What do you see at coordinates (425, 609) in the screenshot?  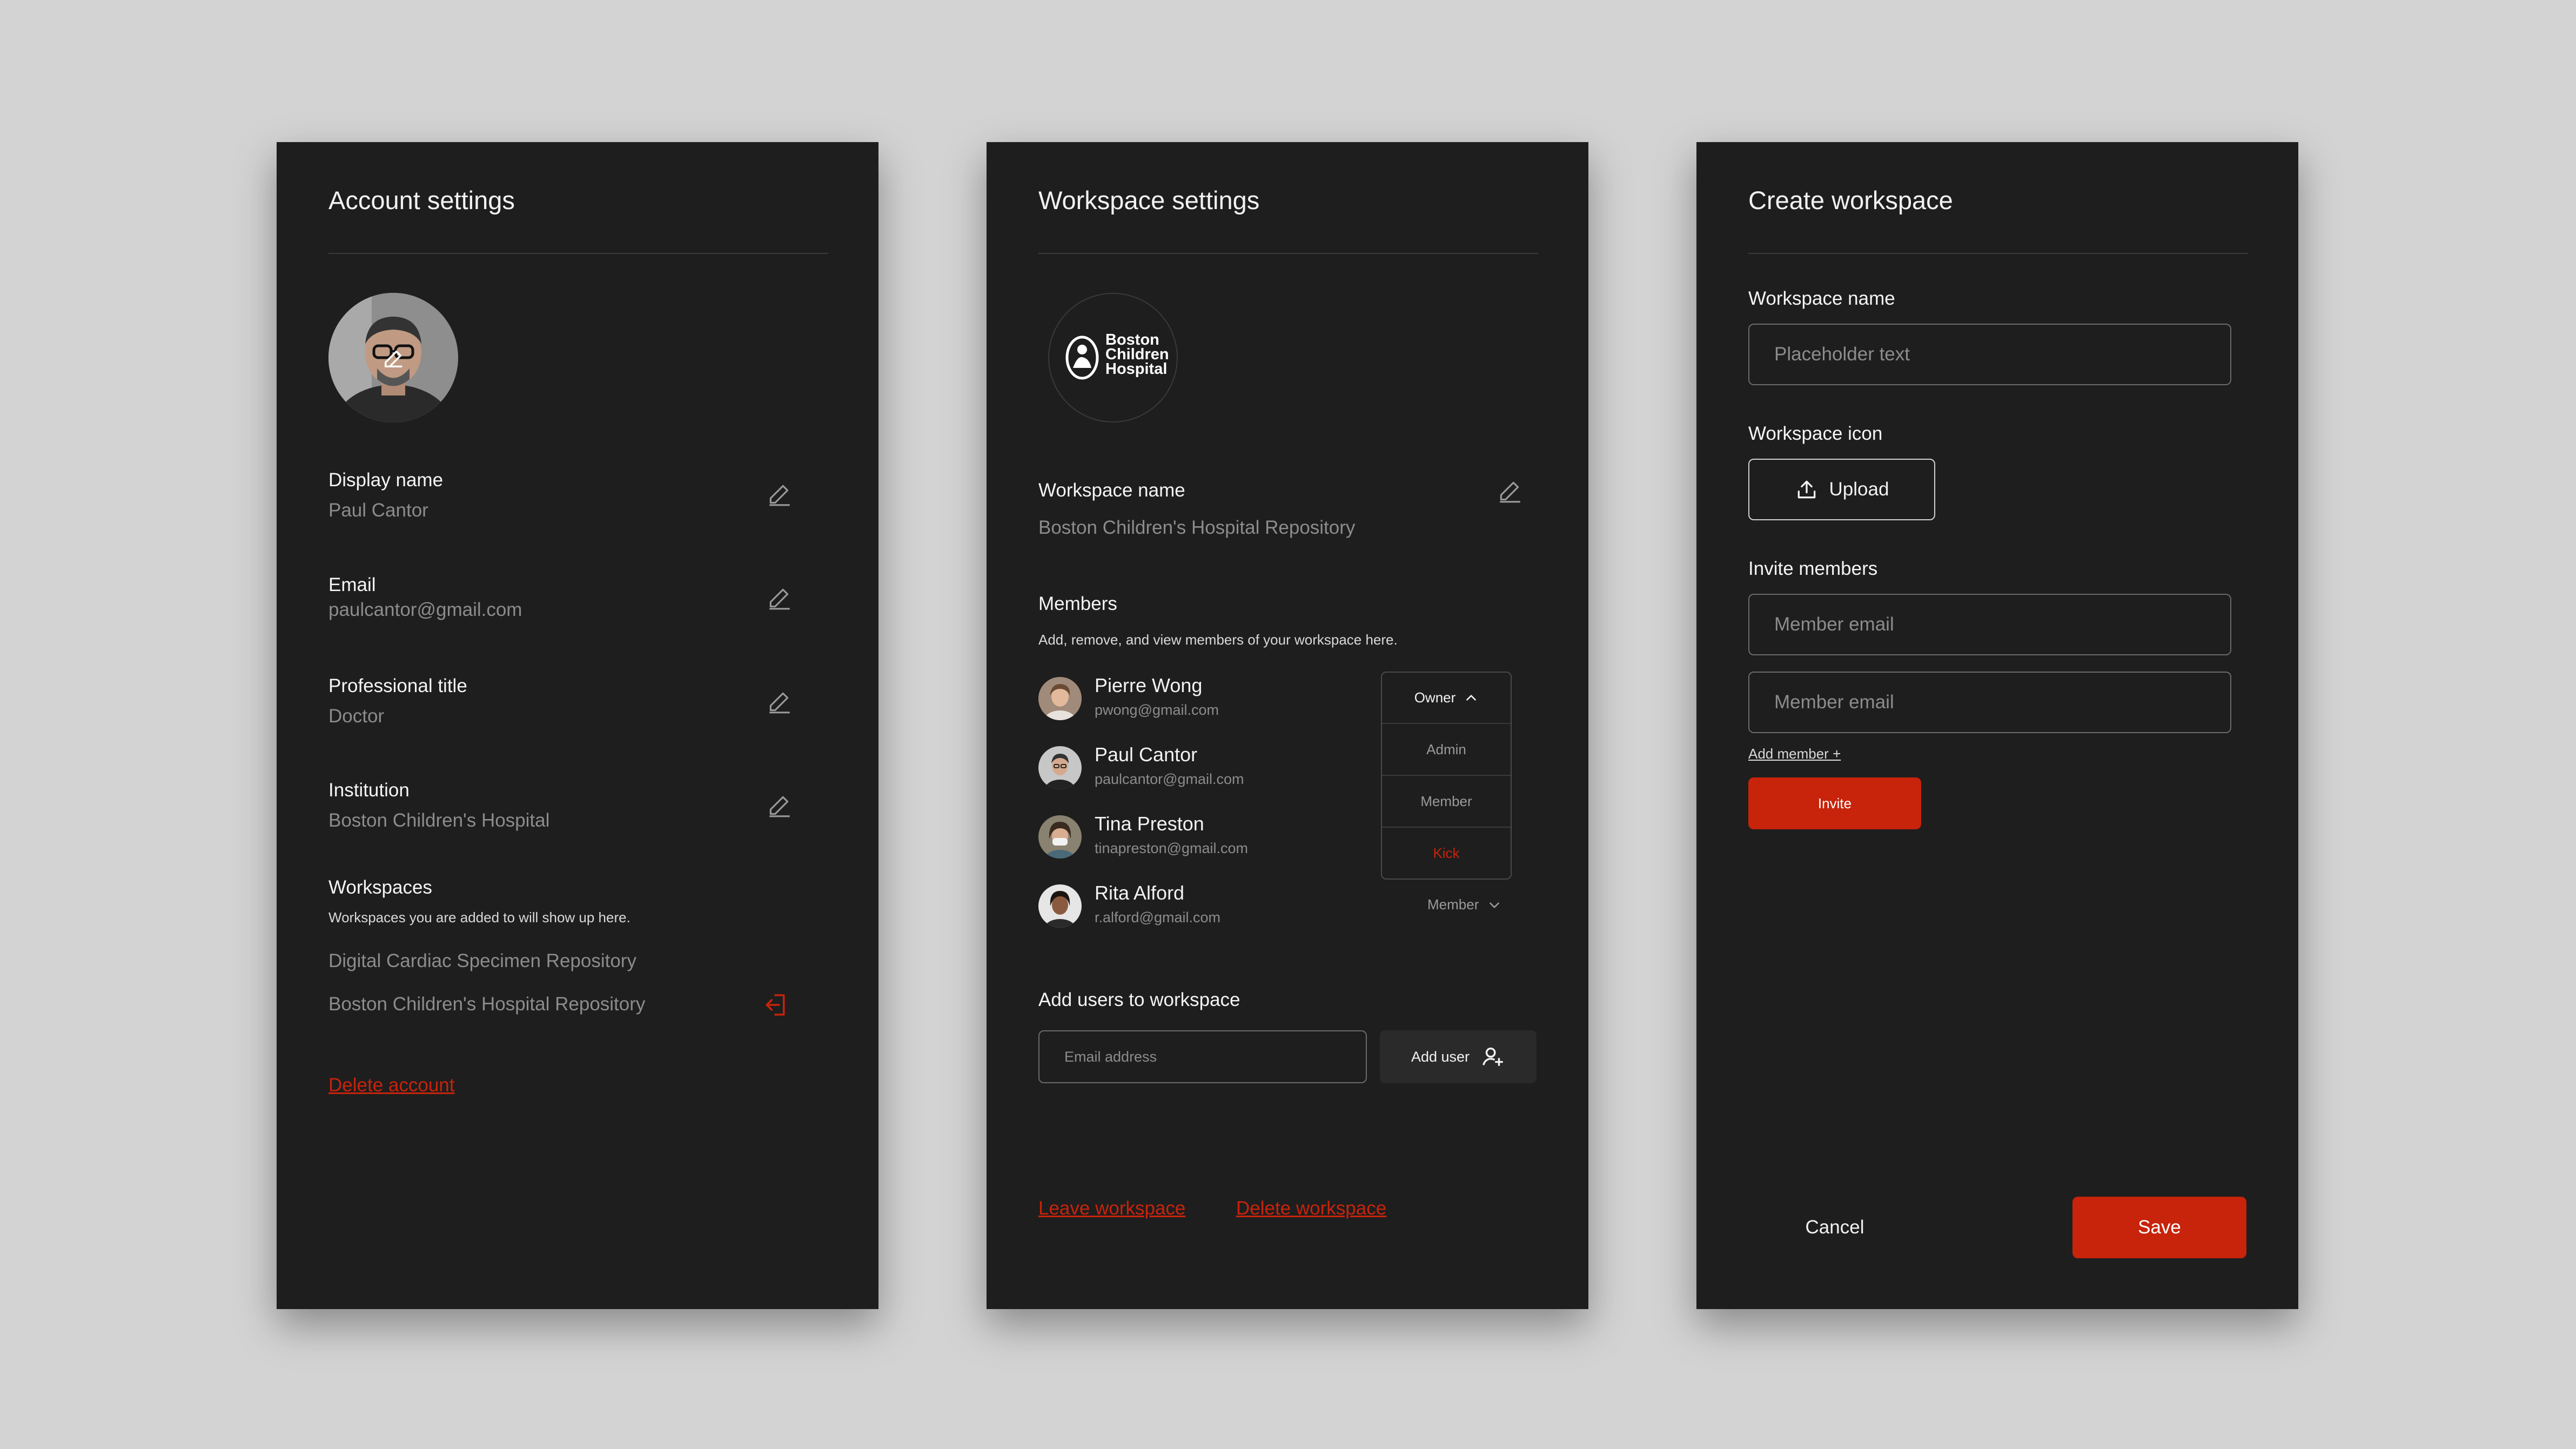 I see `field-value: paulcantor@gmail.com` at bounding box center [425, 609].